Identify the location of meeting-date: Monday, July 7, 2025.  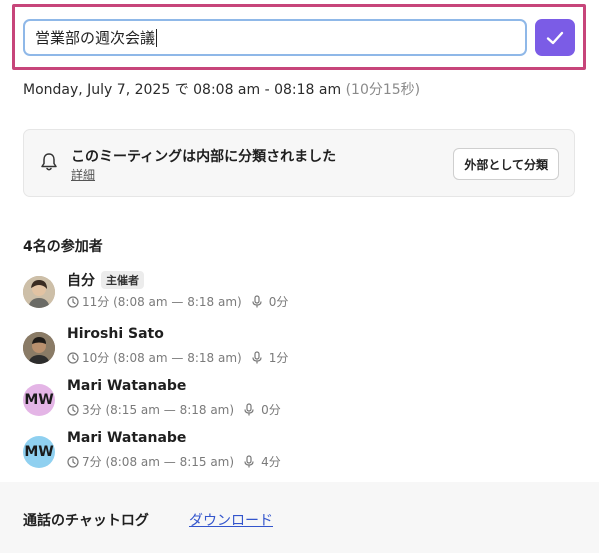
(97, 90).